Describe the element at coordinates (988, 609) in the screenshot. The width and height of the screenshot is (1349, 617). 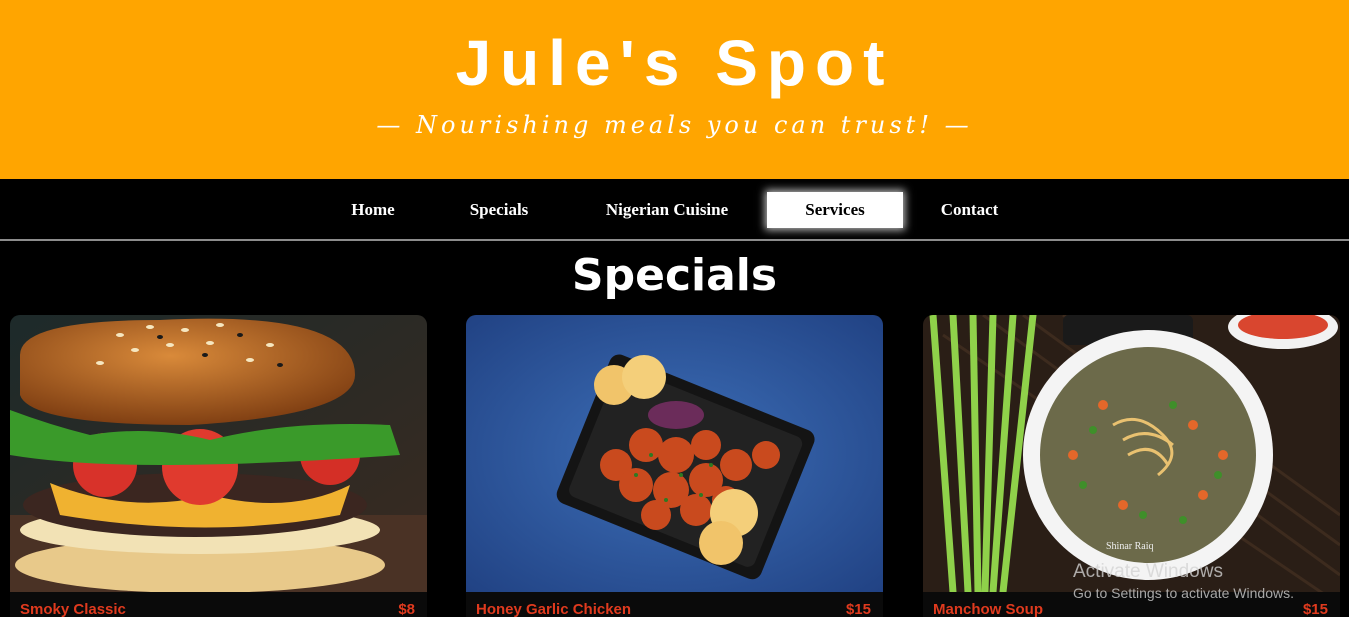
I see `card-name: Manchow Soup` at that location.